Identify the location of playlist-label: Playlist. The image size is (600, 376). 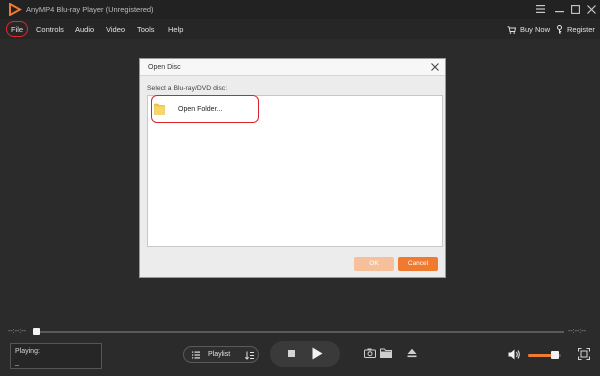
(219, 354).